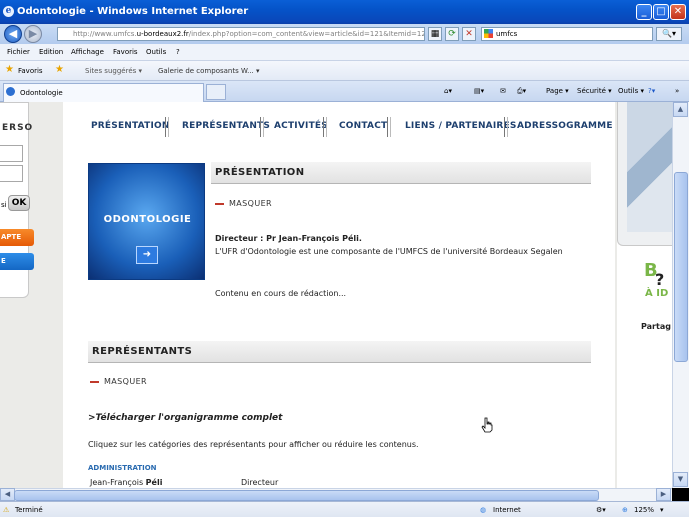 Image resolution: width=689 pixels, height=517 pixels. I want to click on vertical-scrollbar: ▲ ▼, so click(680, 295).